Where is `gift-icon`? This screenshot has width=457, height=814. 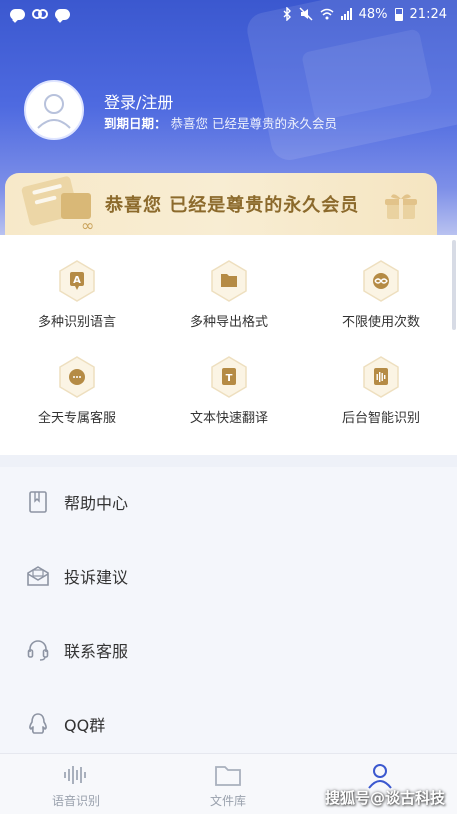
gift-icon is located at coordinates (401, 206).